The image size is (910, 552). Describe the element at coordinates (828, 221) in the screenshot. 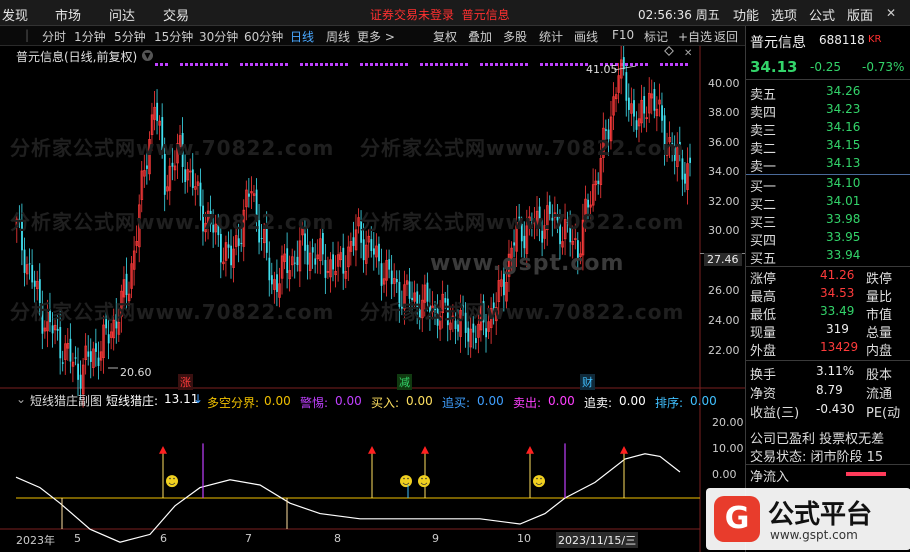

I see `buy-level: 买三 33.98` at that location.